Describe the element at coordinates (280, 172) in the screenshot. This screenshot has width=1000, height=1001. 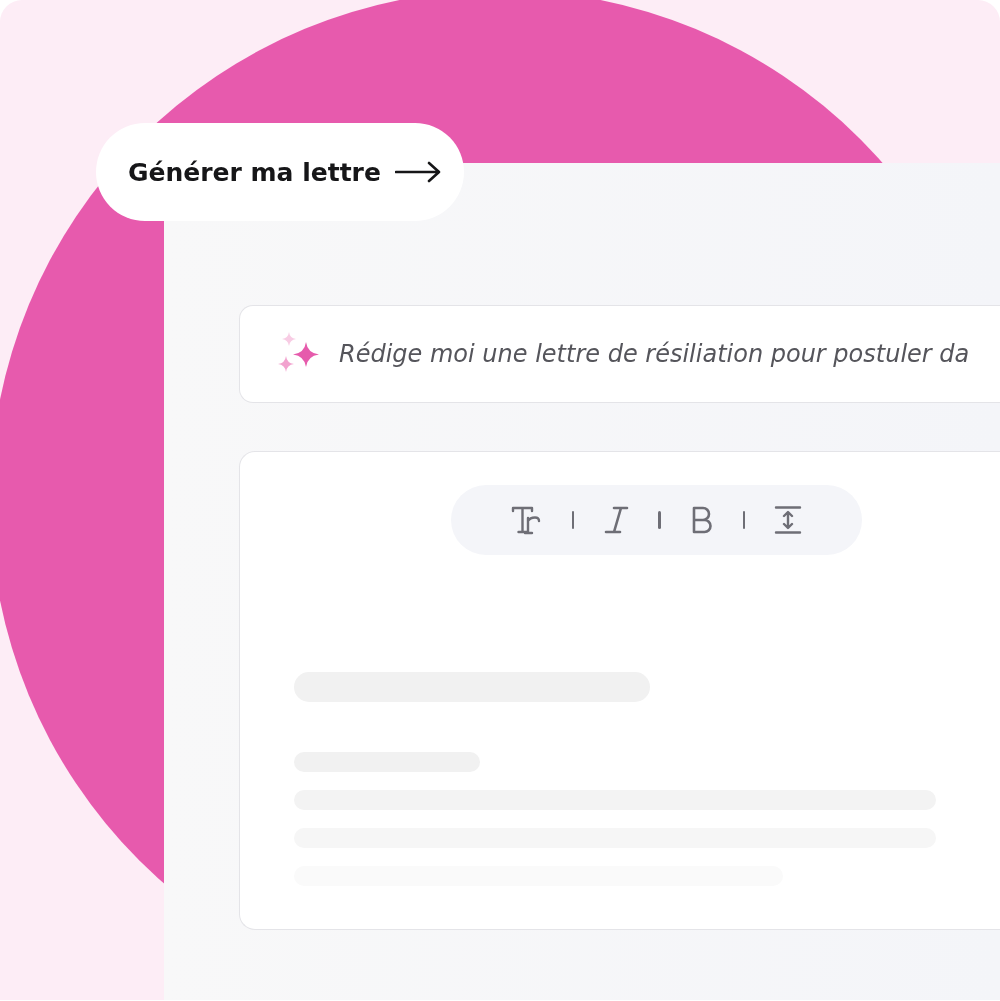
I see `generate-letter-button: Générer ma lettre` at that location.